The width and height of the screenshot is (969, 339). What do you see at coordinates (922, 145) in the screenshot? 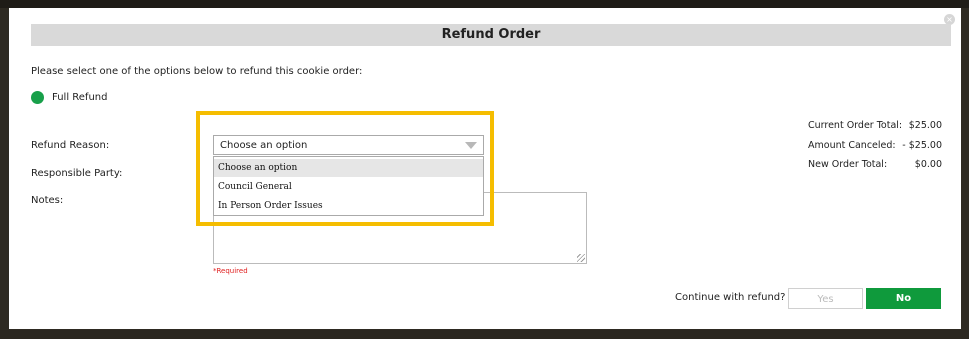
I see `amount-canceled-value: - $25.00` at bounding box center [922, 145].